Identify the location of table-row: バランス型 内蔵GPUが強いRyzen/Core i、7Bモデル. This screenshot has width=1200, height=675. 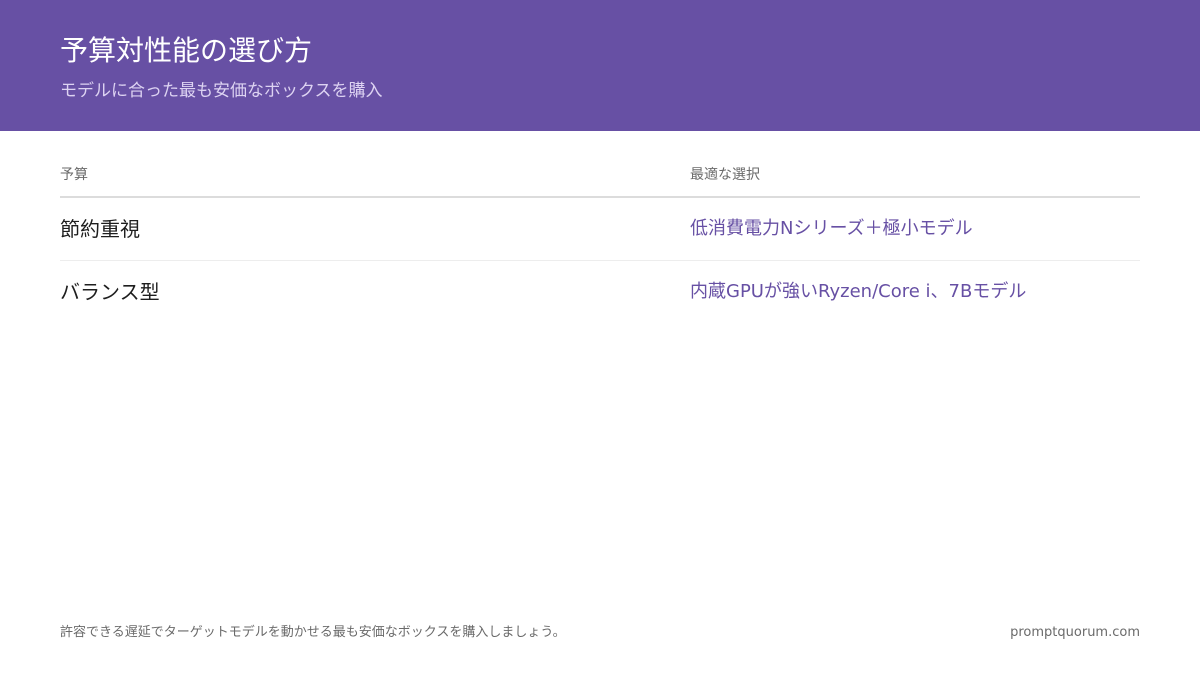
(600, 292).